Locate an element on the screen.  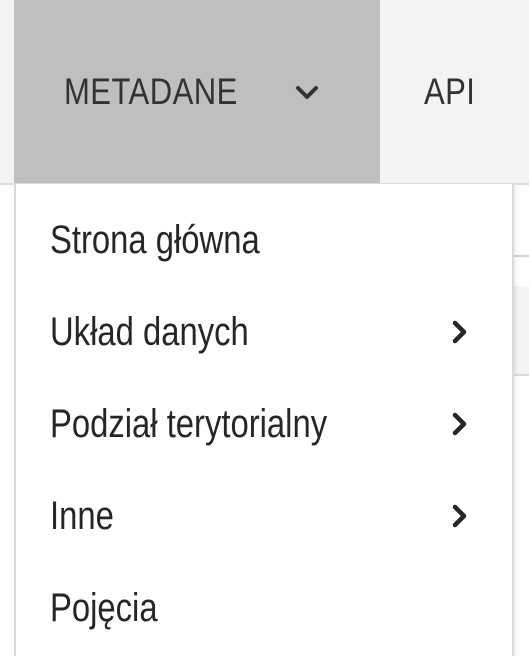
menu-item-inne: Inne is located at coordinates (264, 516).